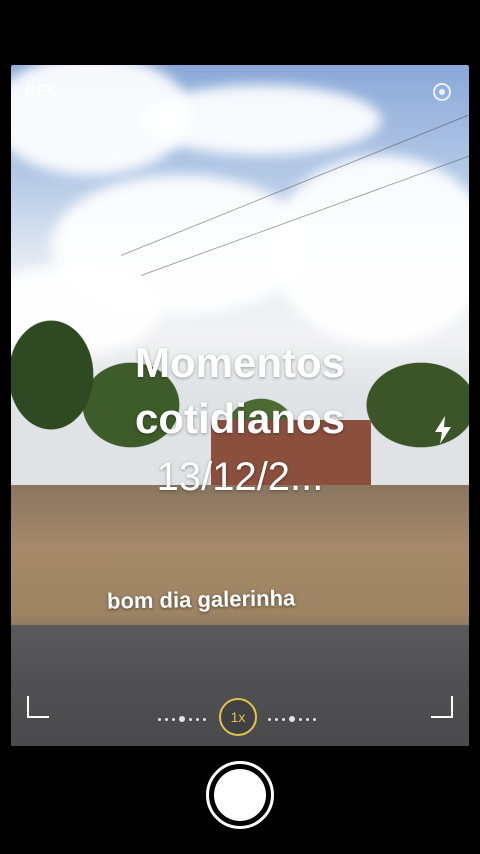  What do you see at coordinates (42, 91) in the screenshot?
I see `rec-indicator: REC` at bounding box center [42, 91].